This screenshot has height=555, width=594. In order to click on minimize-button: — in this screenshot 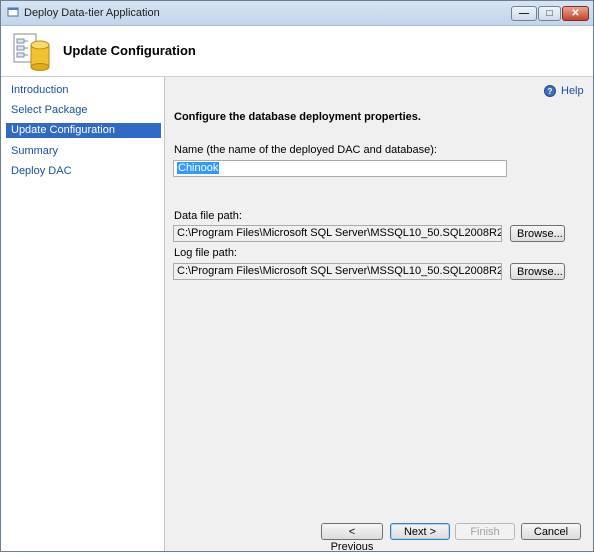, I will do `click(524, 13)`.